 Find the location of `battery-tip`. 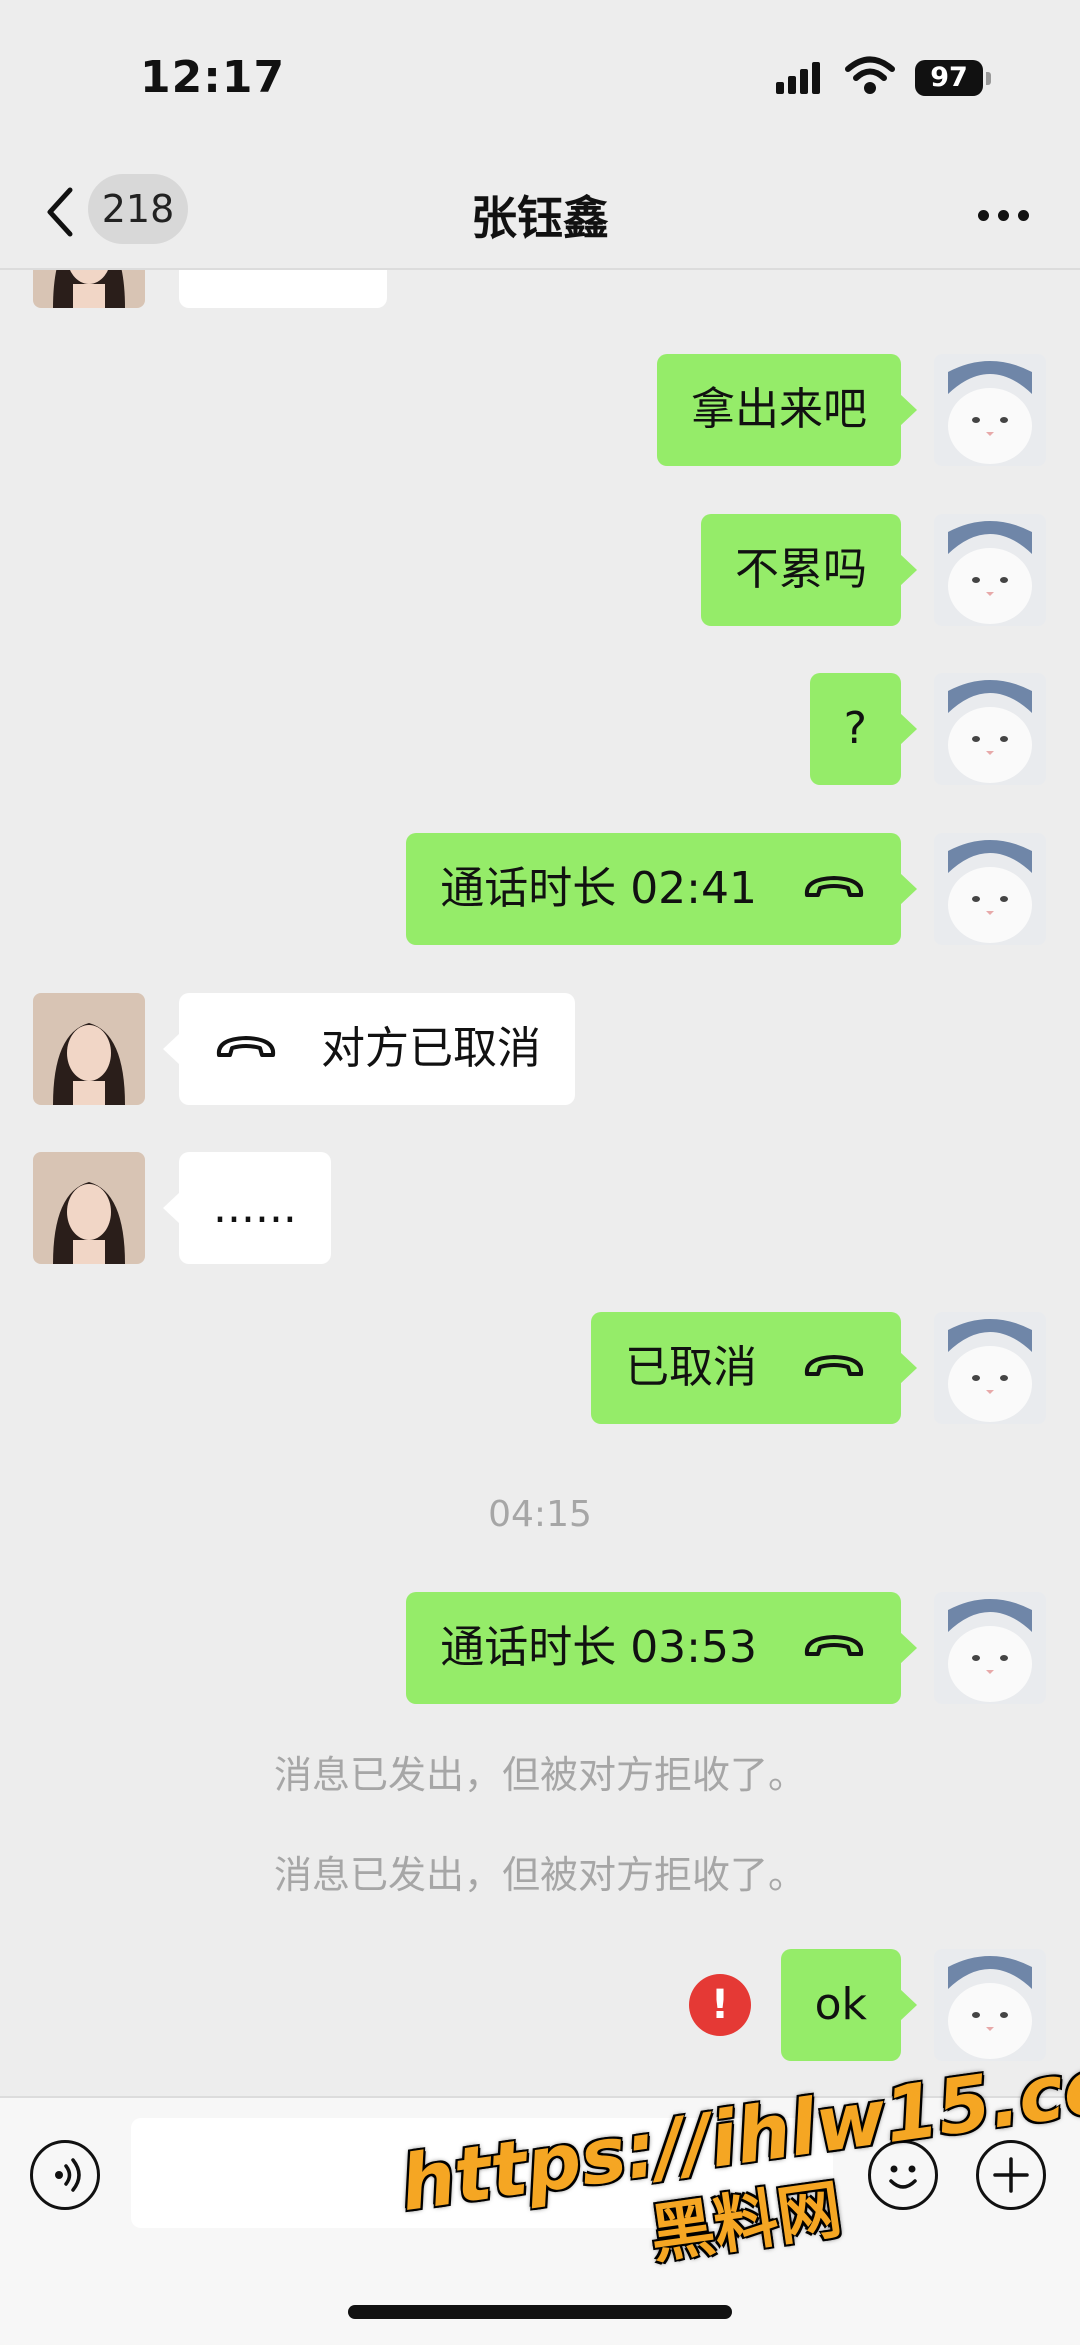

battery-tip is located at coordinates (988, 78).